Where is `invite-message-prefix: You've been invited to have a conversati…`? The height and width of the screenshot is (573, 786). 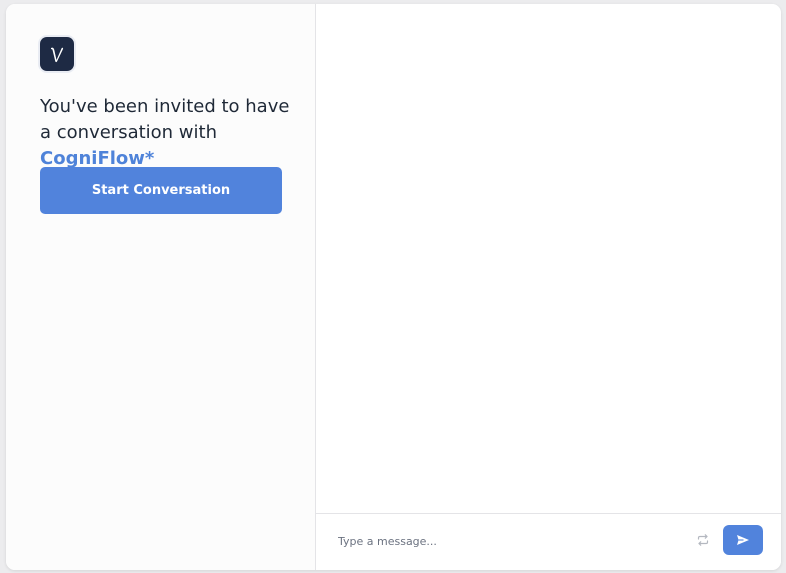
invite-message-prefix: You've been invited to have a conversati… is located at coordinates (165, 119).